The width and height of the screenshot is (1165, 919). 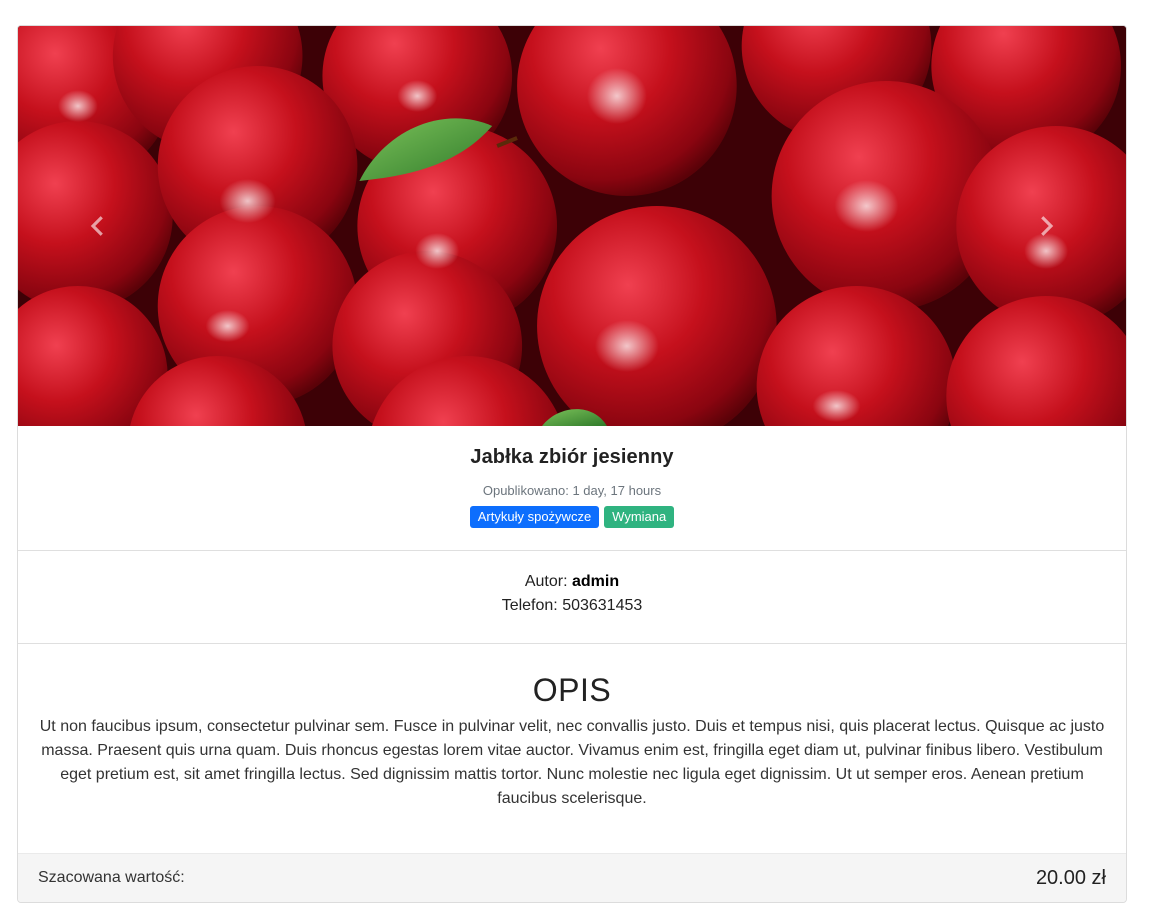 I want to click on author-name: admin, so click(x=596, y=581).